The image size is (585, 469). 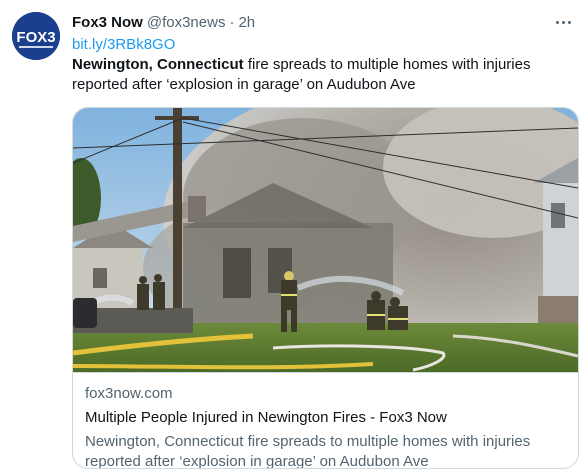 I want to click on fox3-logo: FOX3, so click(x=36, y=36).